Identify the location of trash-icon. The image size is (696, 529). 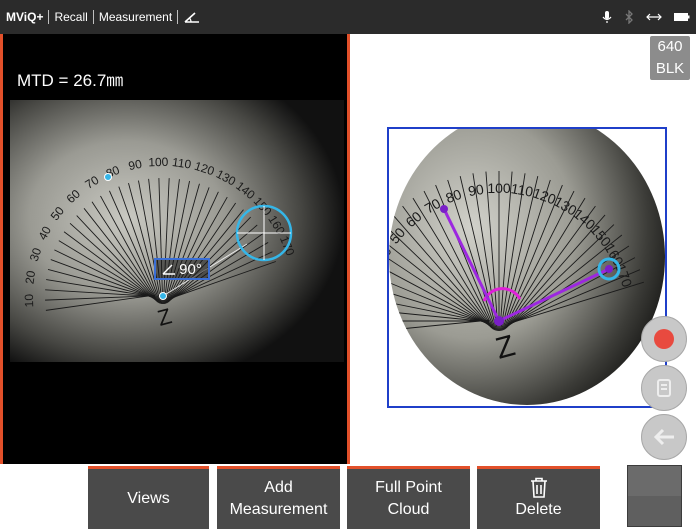
(538, 487).